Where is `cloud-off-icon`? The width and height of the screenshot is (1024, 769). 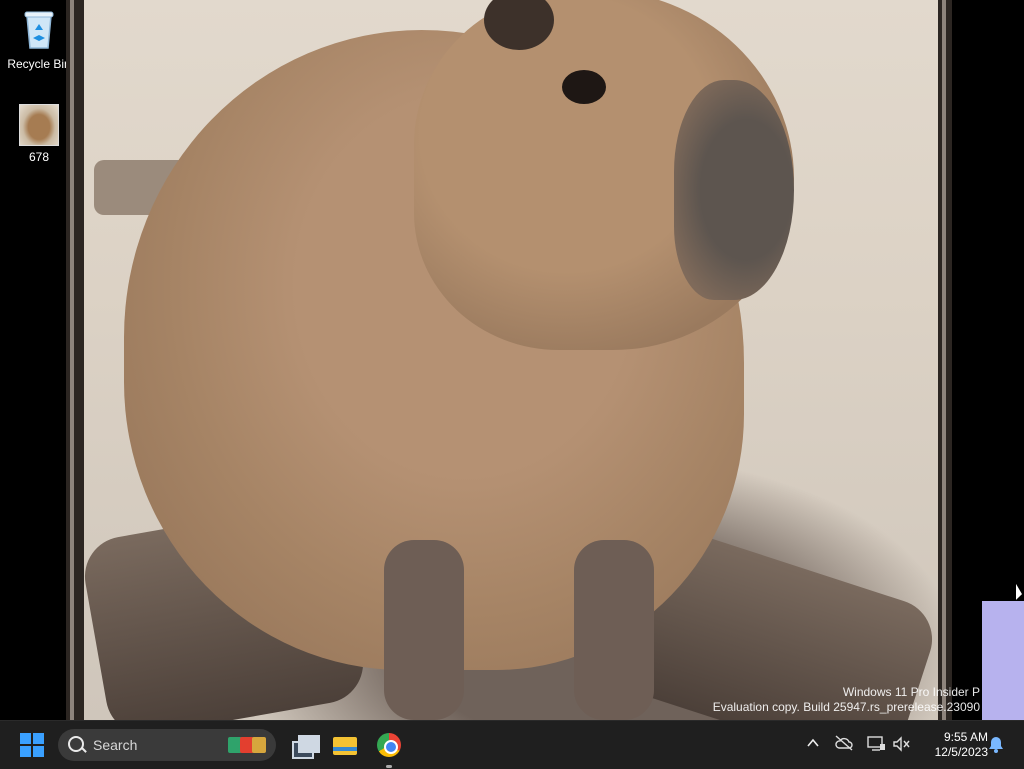 cloud-off-icon is located at coordinates (844, 743).